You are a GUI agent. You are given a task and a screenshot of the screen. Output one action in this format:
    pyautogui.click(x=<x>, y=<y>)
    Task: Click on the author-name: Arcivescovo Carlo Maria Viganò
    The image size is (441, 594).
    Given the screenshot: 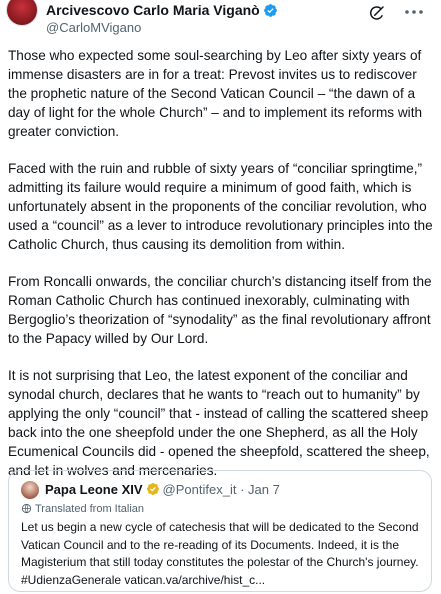 What is the action you would take?
    pyautogui.click(x=153, y=10)
    